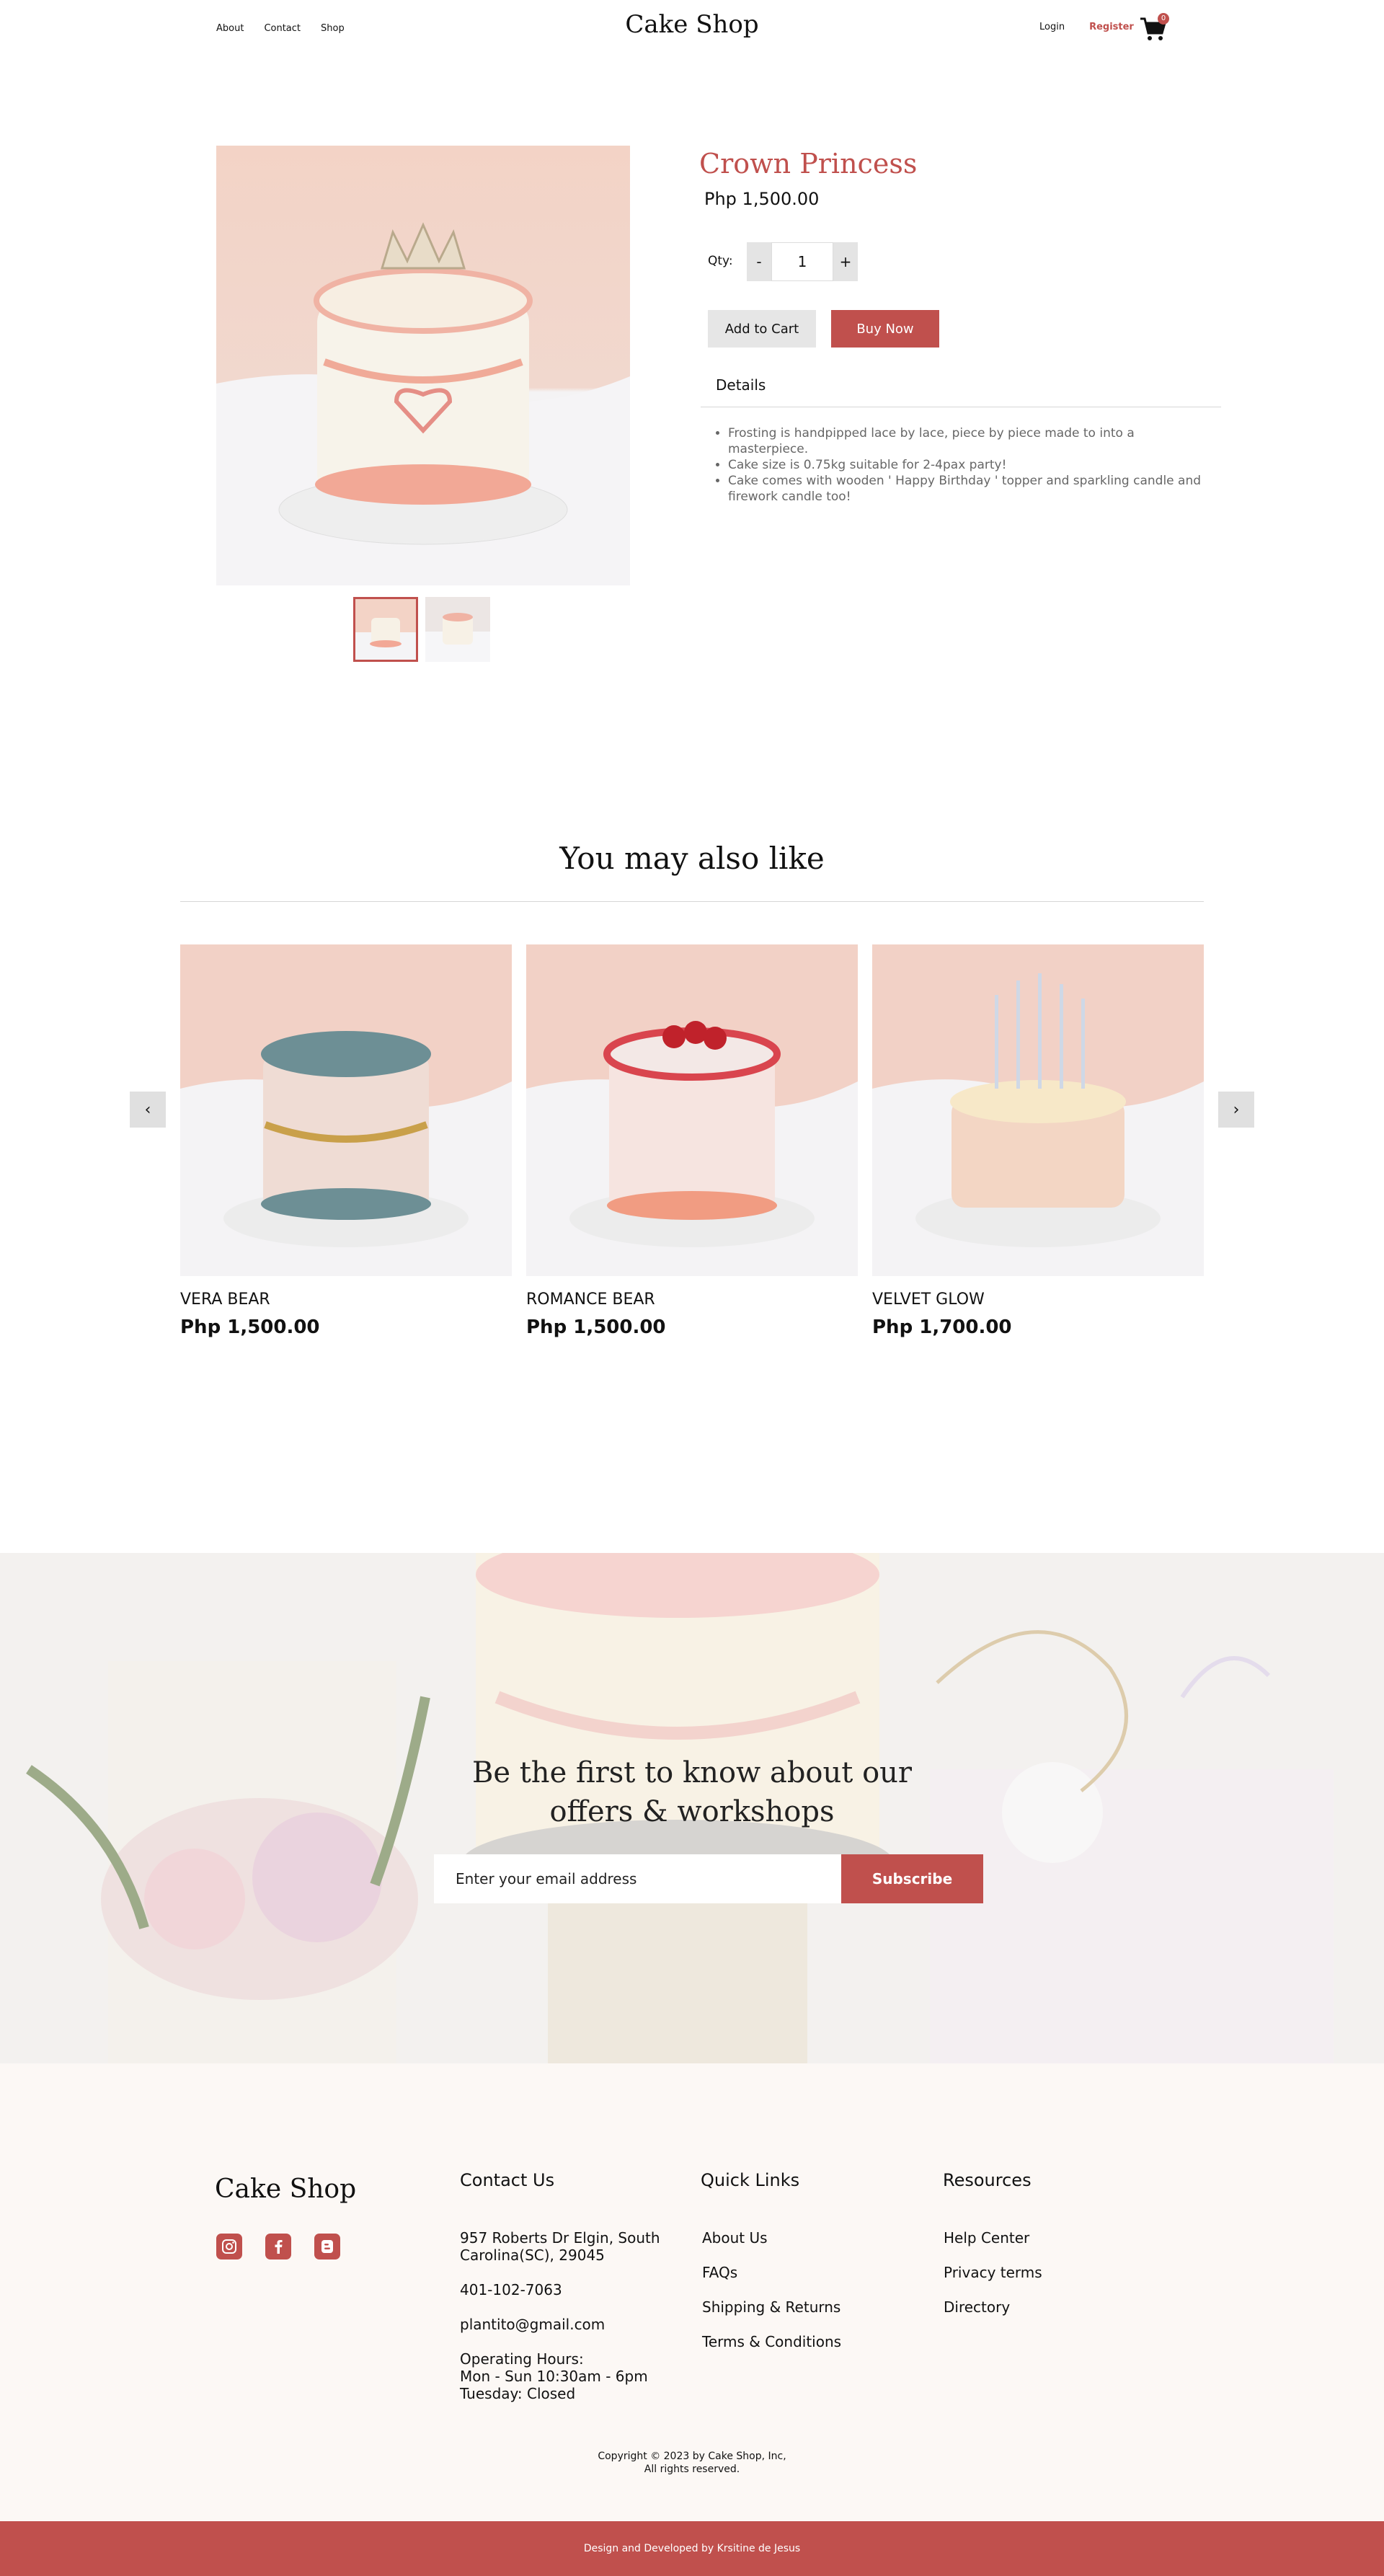  I want to click on footer-link-shipping-returns: Shipping & Returns, so click(771, 2307).